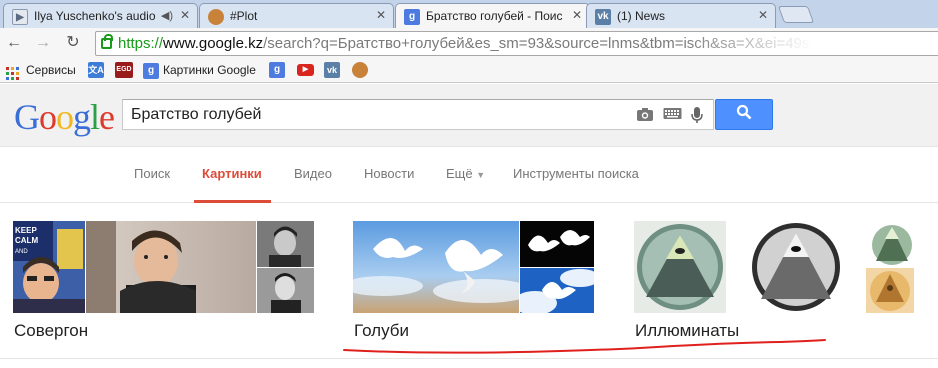 The width and height of the screenshot is (938, 368). What do you see at coordinates (14, 43) in the screenshot?
I see `back-arrow-icon: ←` at bounding box center [14, 43].